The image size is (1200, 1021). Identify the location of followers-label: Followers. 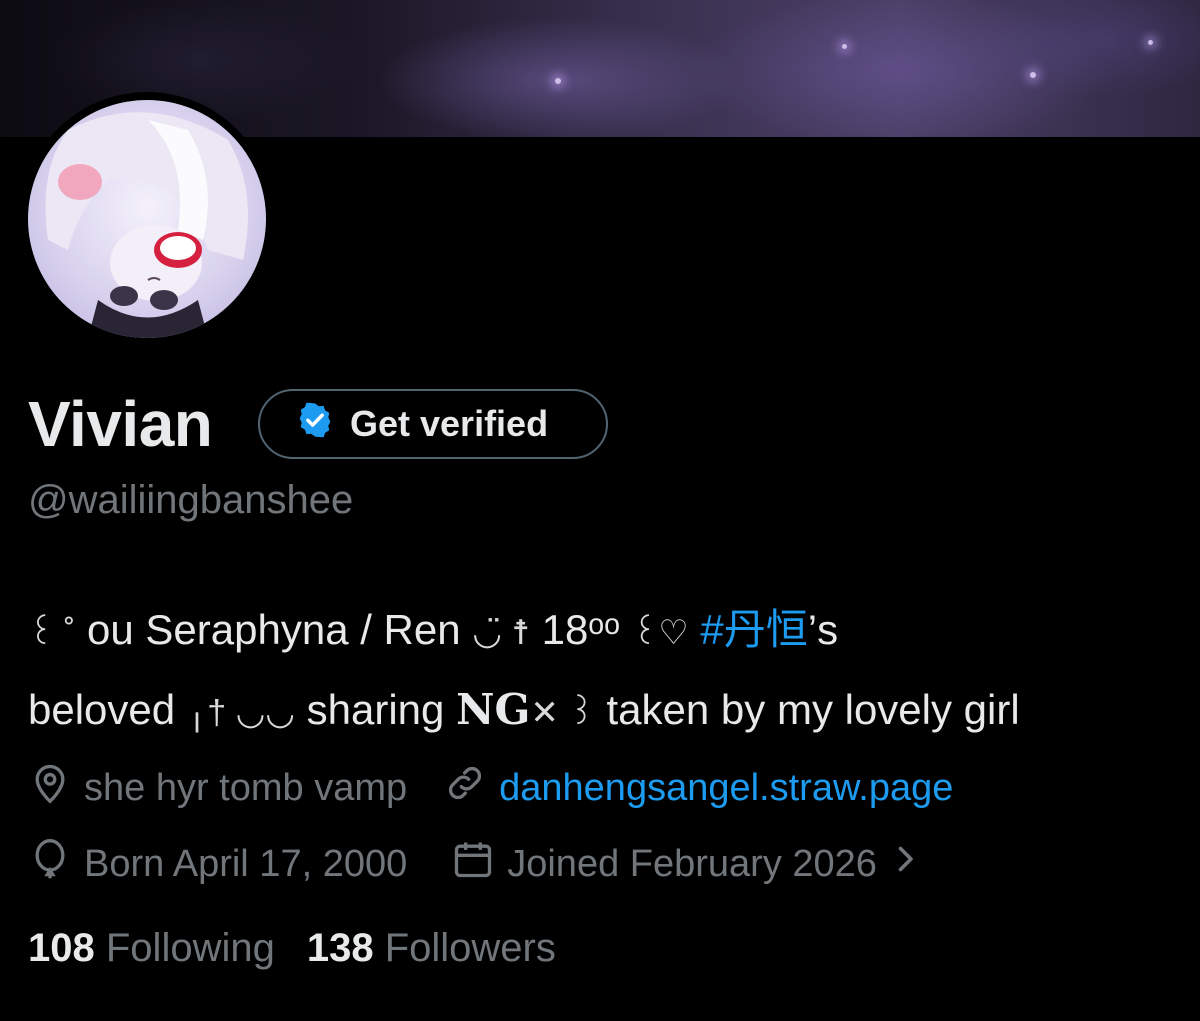
(470, 948).